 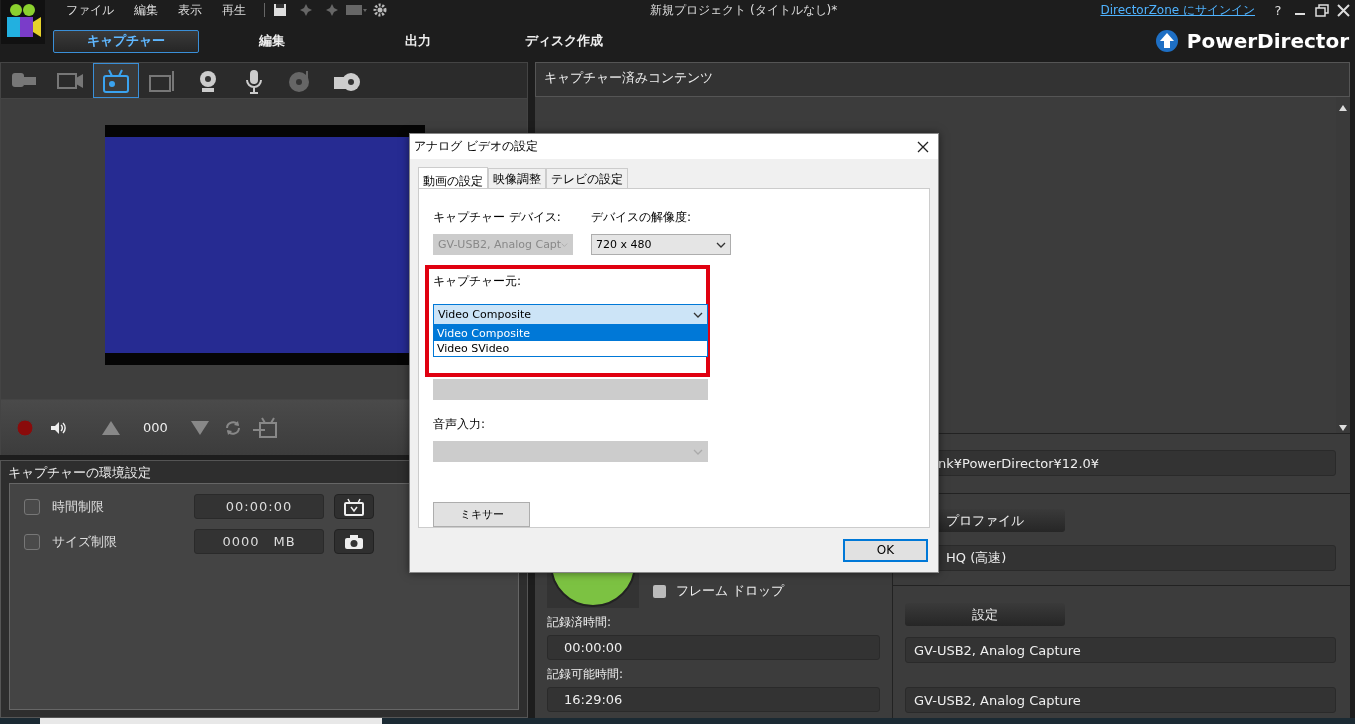 I want to click on menu-item: 編集, so click(x=146, y=10).